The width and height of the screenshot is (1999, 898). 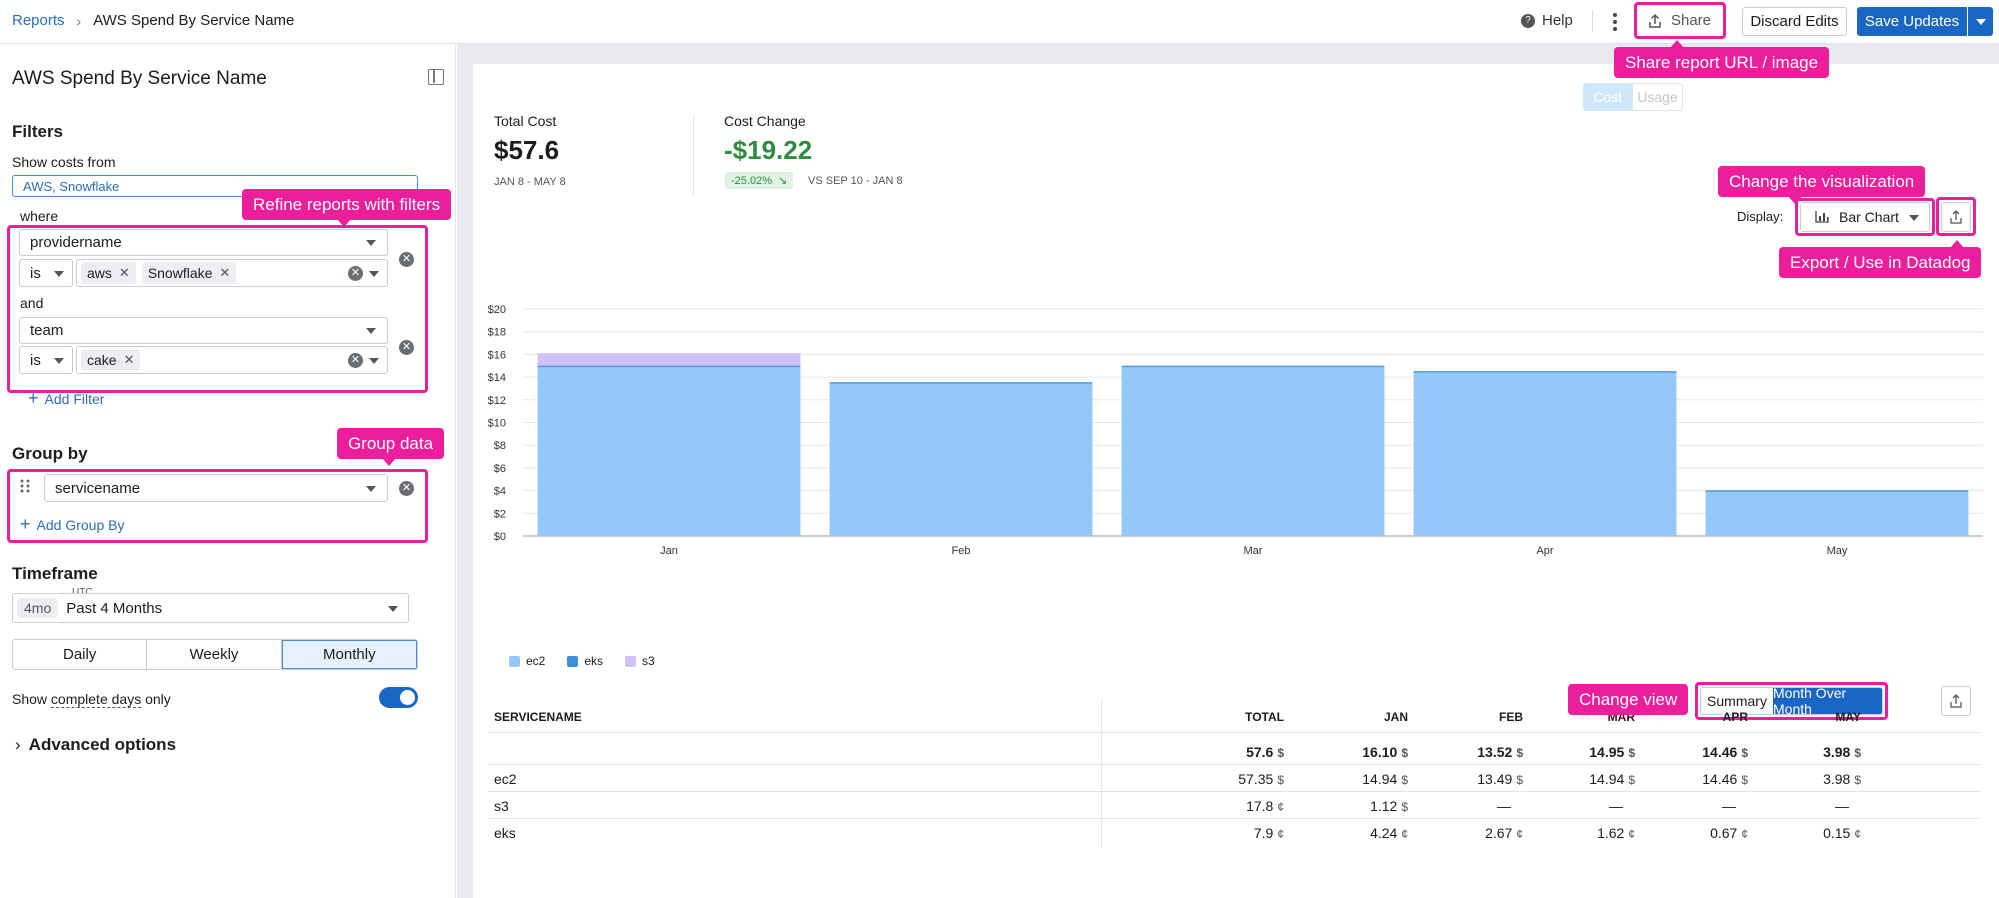 I want to click on export-table-button, so click(x=1956, y=701).